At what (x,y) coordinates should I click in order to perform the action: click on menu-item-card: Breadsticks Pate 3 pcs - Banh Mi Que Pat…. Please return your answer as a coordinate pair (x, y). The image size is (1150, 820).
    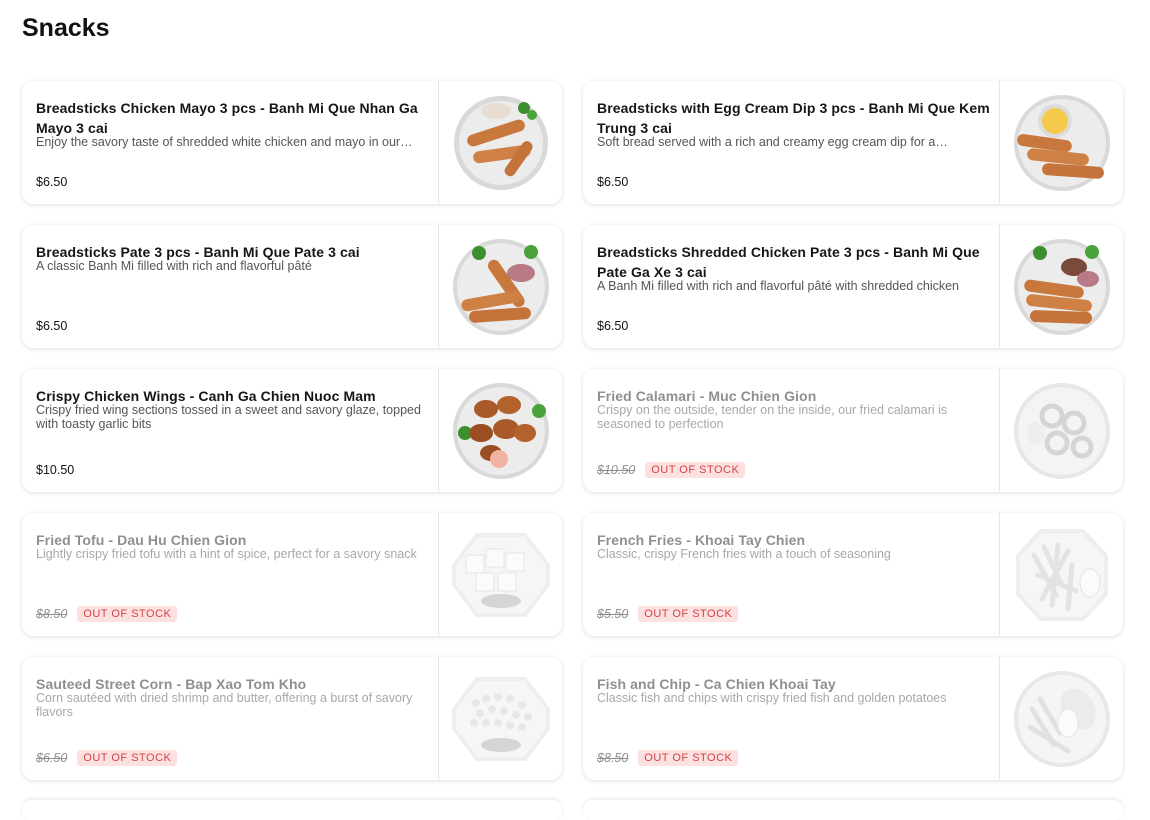
    Looking at the image, I should click on (292, 286).